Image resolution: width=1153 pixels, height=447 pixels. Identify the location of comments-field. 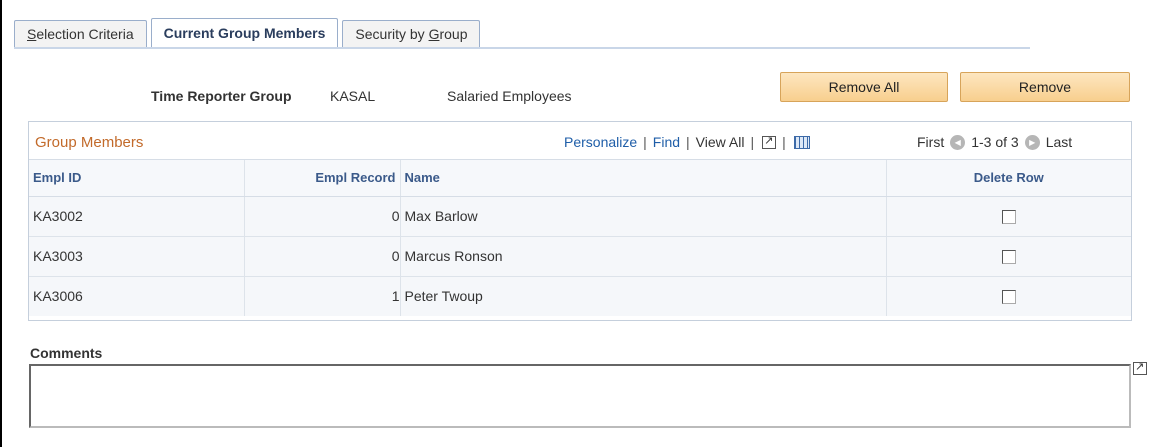
(580, 396).